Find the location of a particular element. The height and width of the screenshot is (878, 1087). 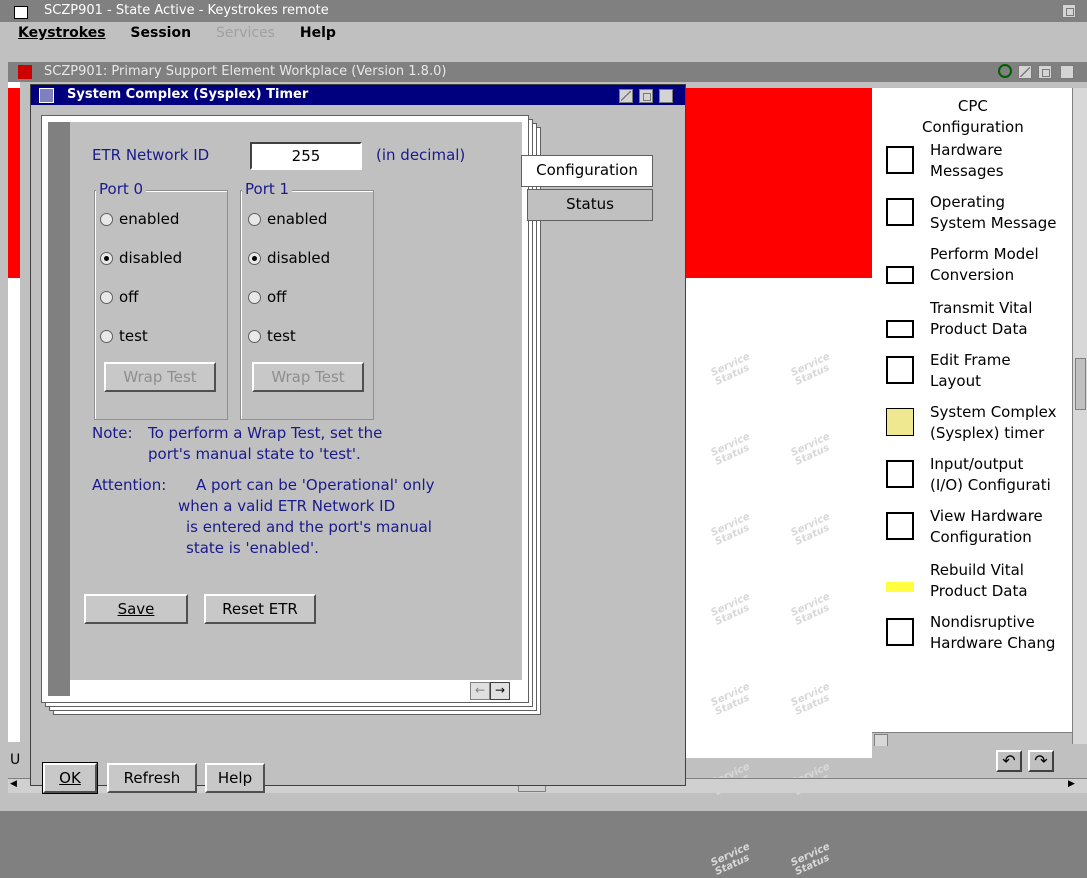

port-0-off-radio: off is located at coordinates (119, 297).